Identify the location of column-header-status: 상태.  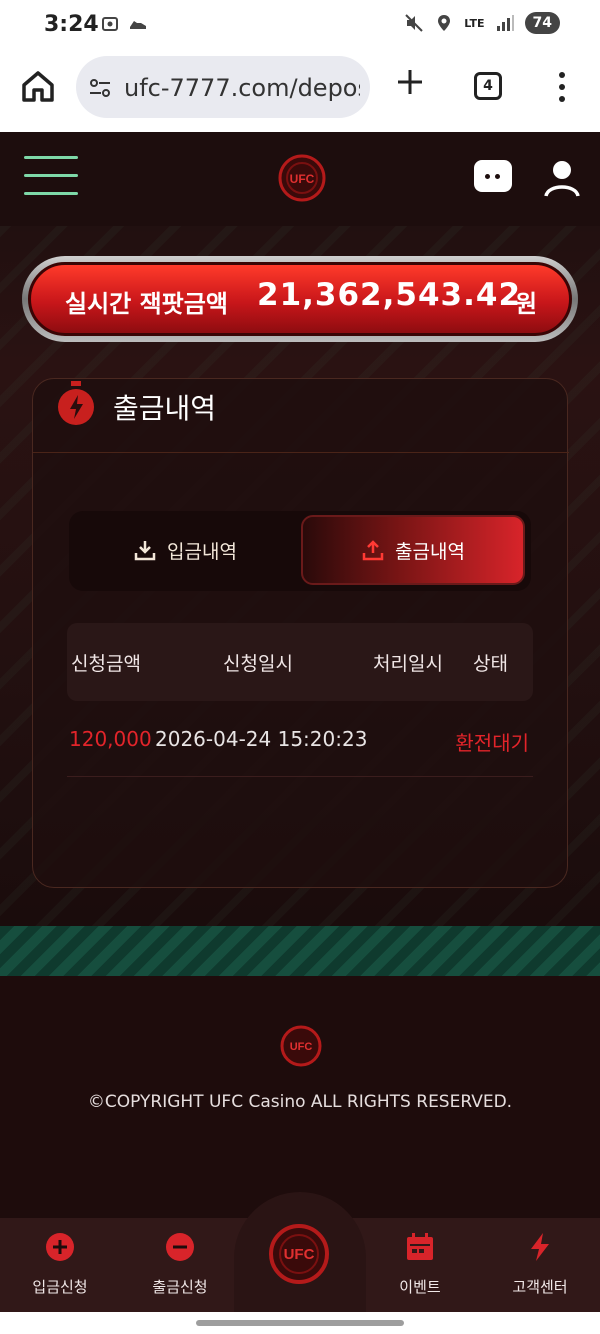
(490, 664).